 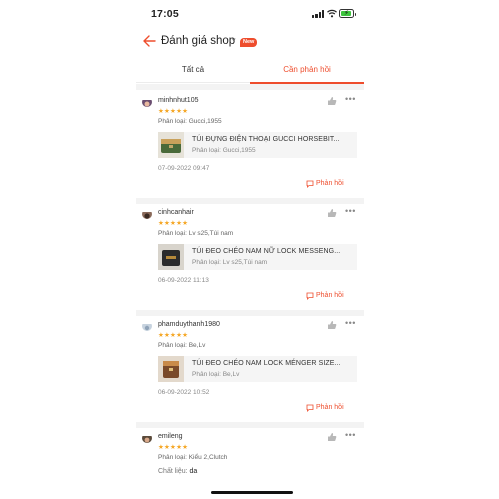 What do you see at coordinates (234, 40) in the screenshot?
I see `chevron-down-icon: ▾` at bounding box center [234, 40].